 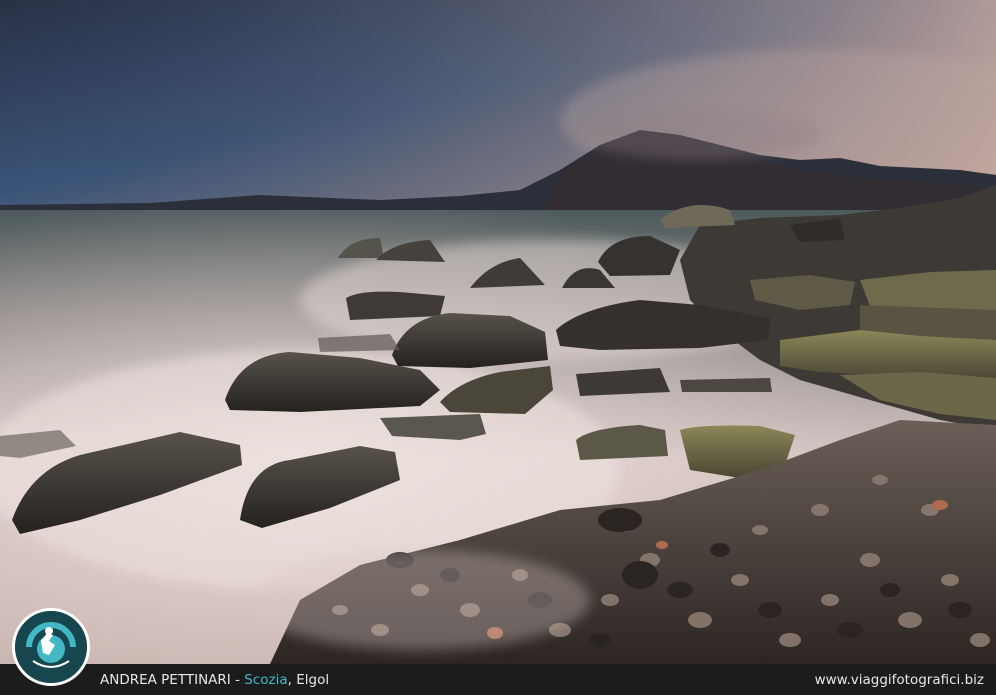 What do you see at coordinates (165, 679) in the screenshot?
I see `author-name: ANDREA PETTINARI` at bounding box center [165, 679].